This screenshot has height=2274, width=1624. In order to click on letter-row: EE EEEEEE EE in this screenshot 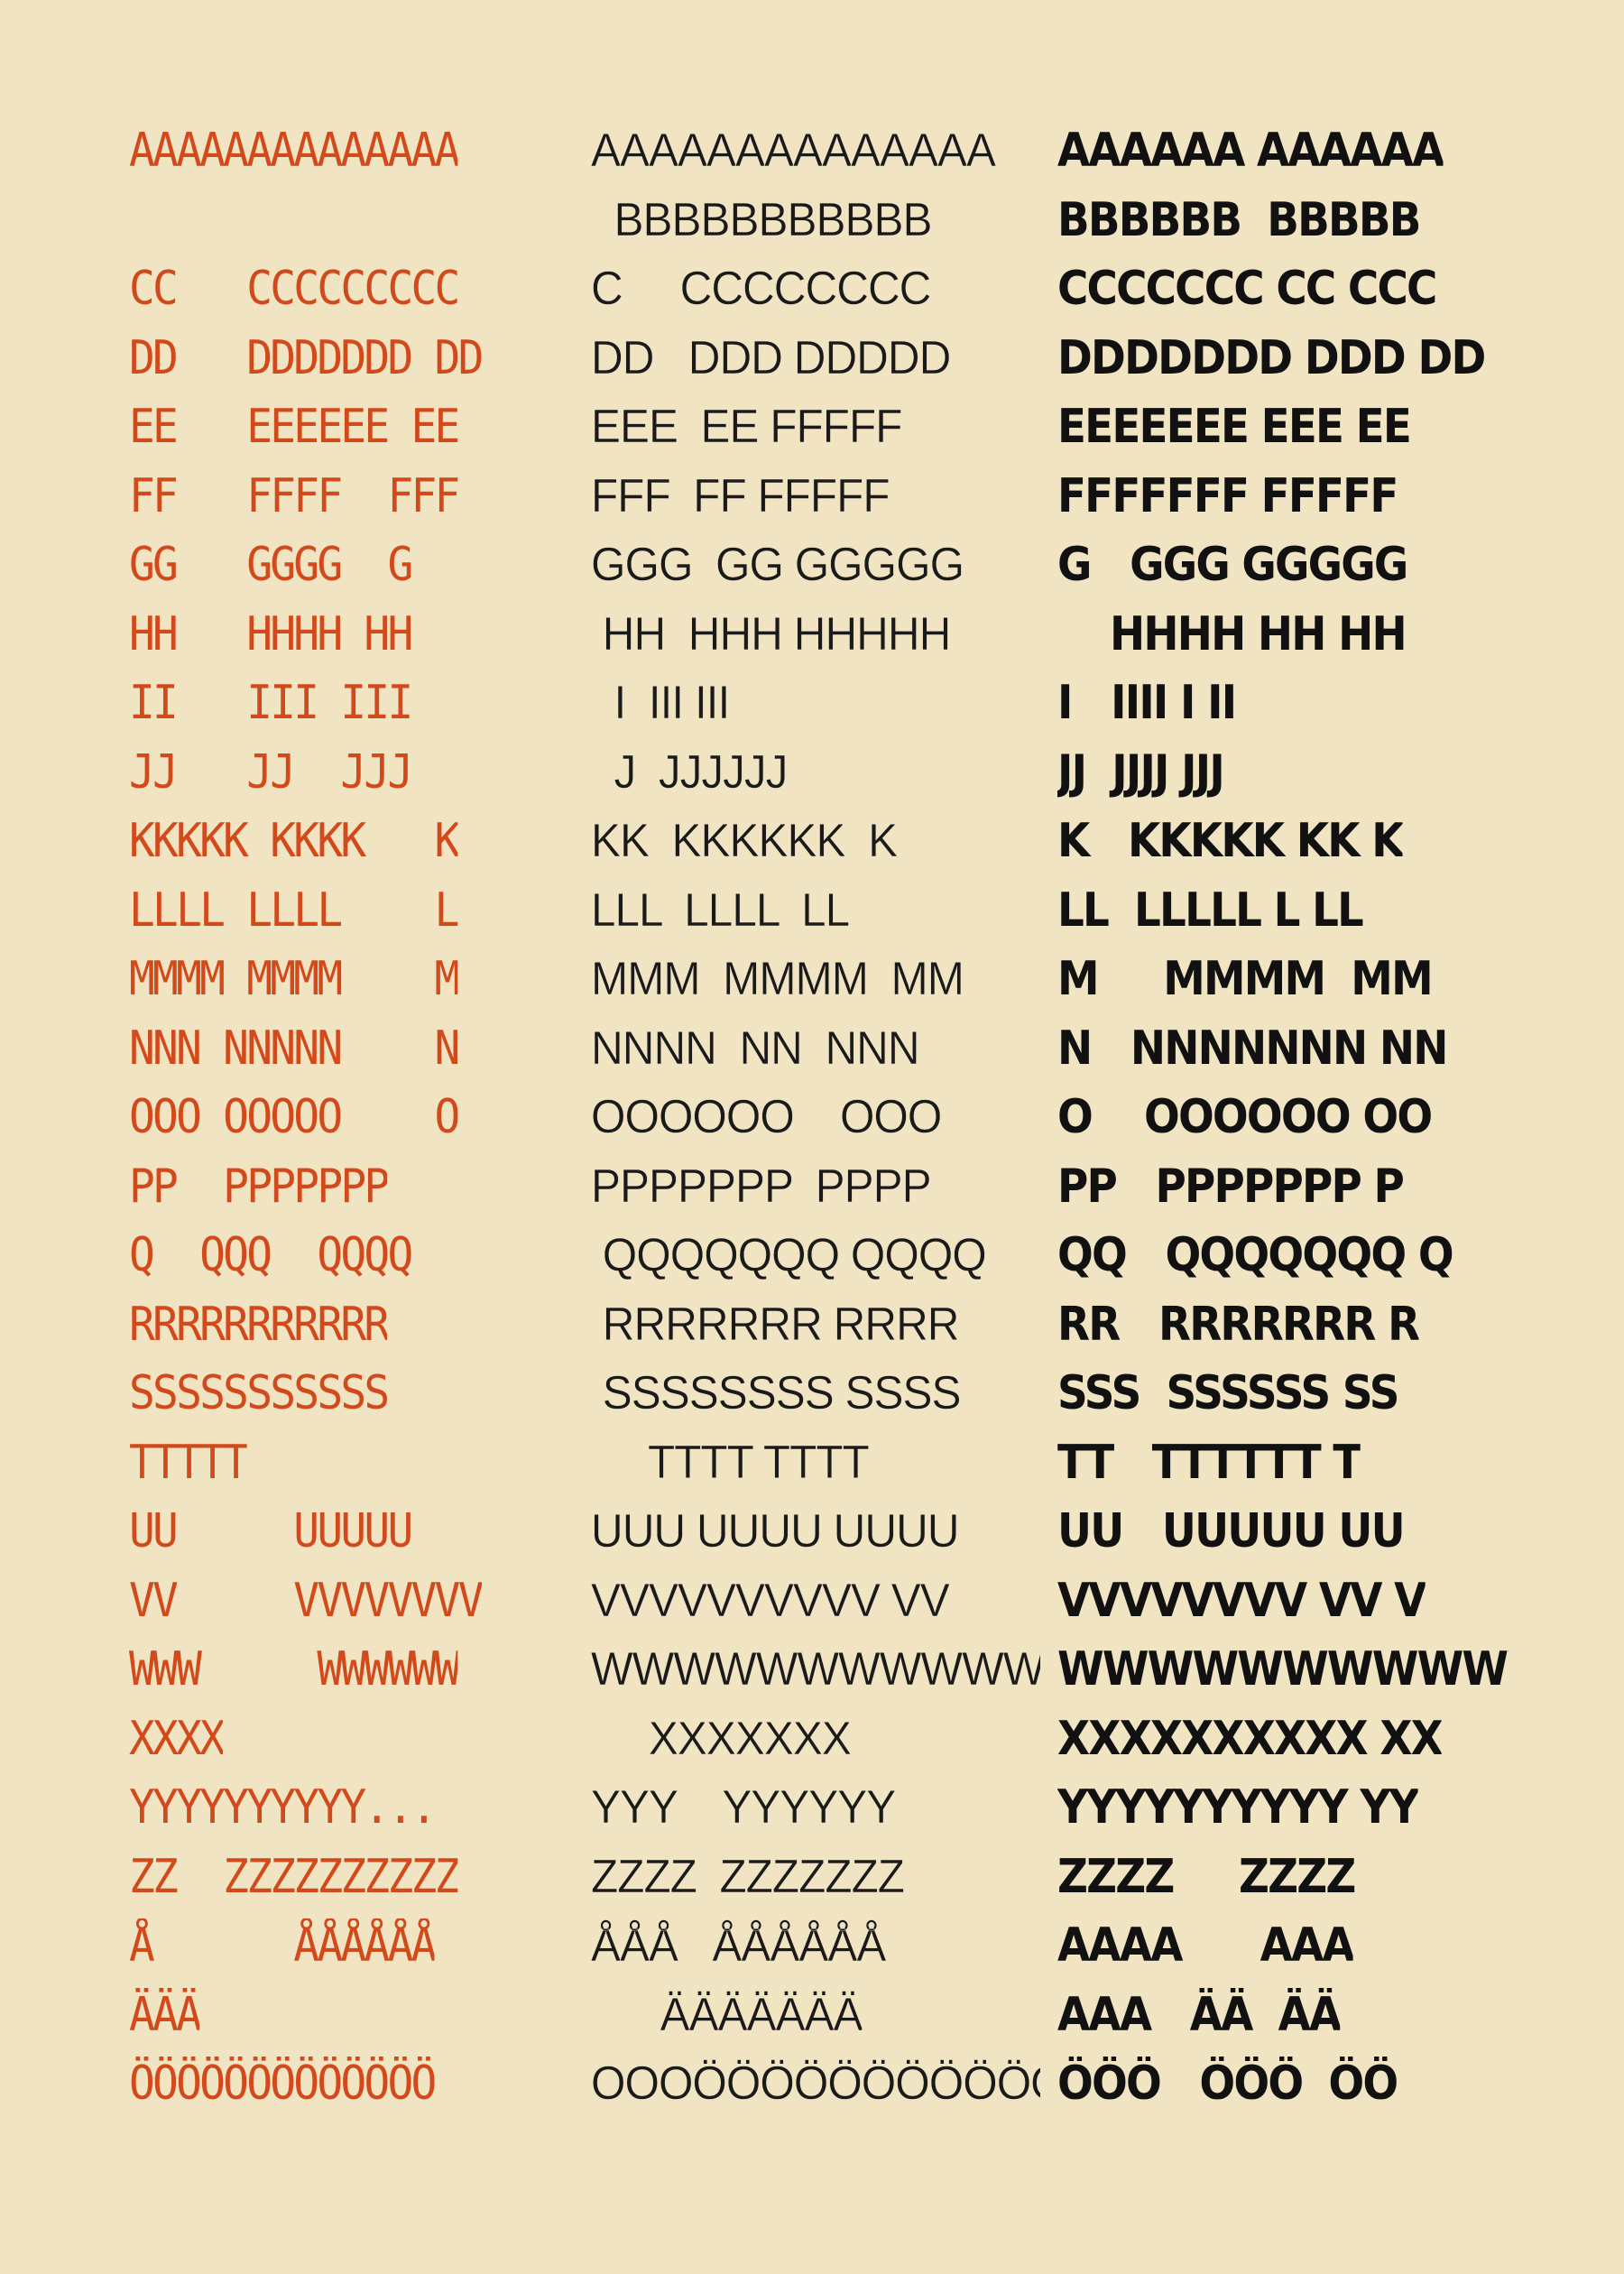, I will do `click(294, 427)`.